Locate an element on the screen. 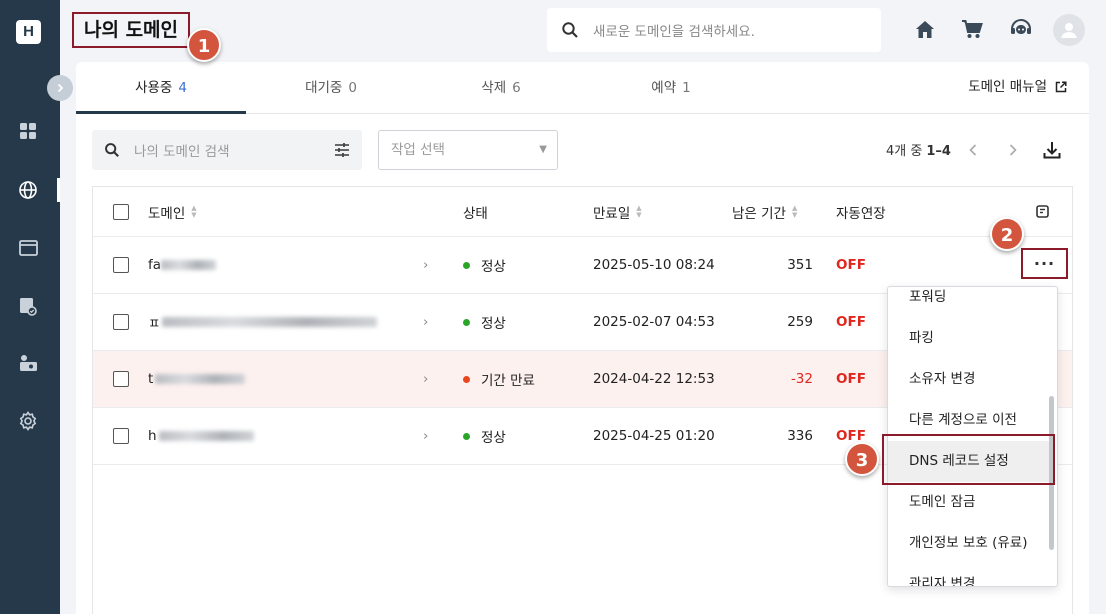 Image resolution: width=1106 pixels, height=614 pixels. tab-in-use: 사용중 4 is located at coordinates (161, 88).